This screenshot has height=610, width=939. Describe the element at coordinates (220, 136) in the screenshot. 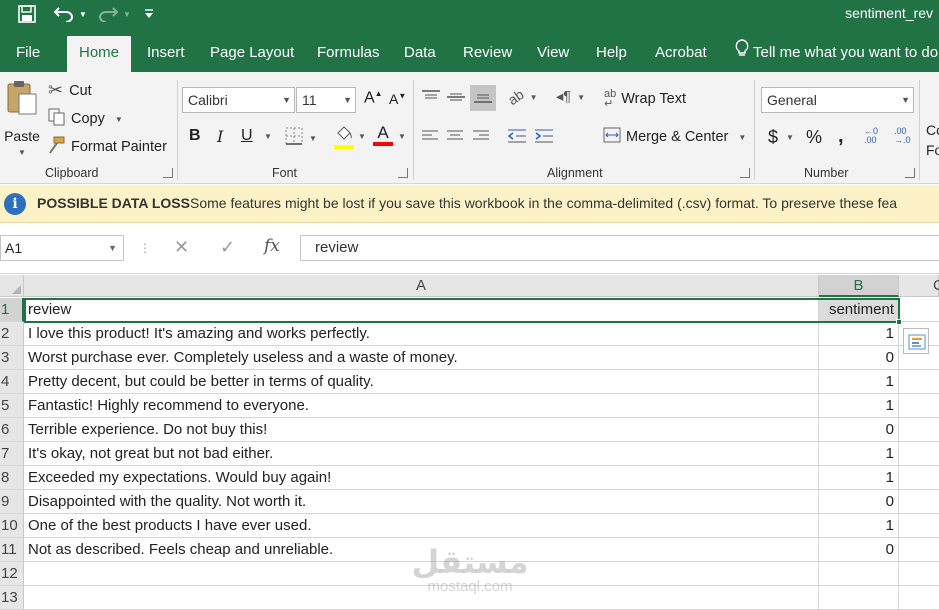

I see `italic-button: I` at that location.